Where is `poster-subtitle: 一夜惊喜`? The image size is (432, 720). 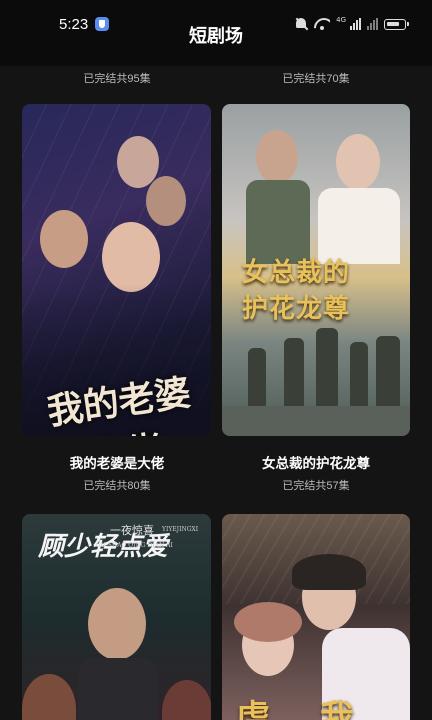 poster-subtitle: 一夜惊喜 is located at coordinates (132, 530).